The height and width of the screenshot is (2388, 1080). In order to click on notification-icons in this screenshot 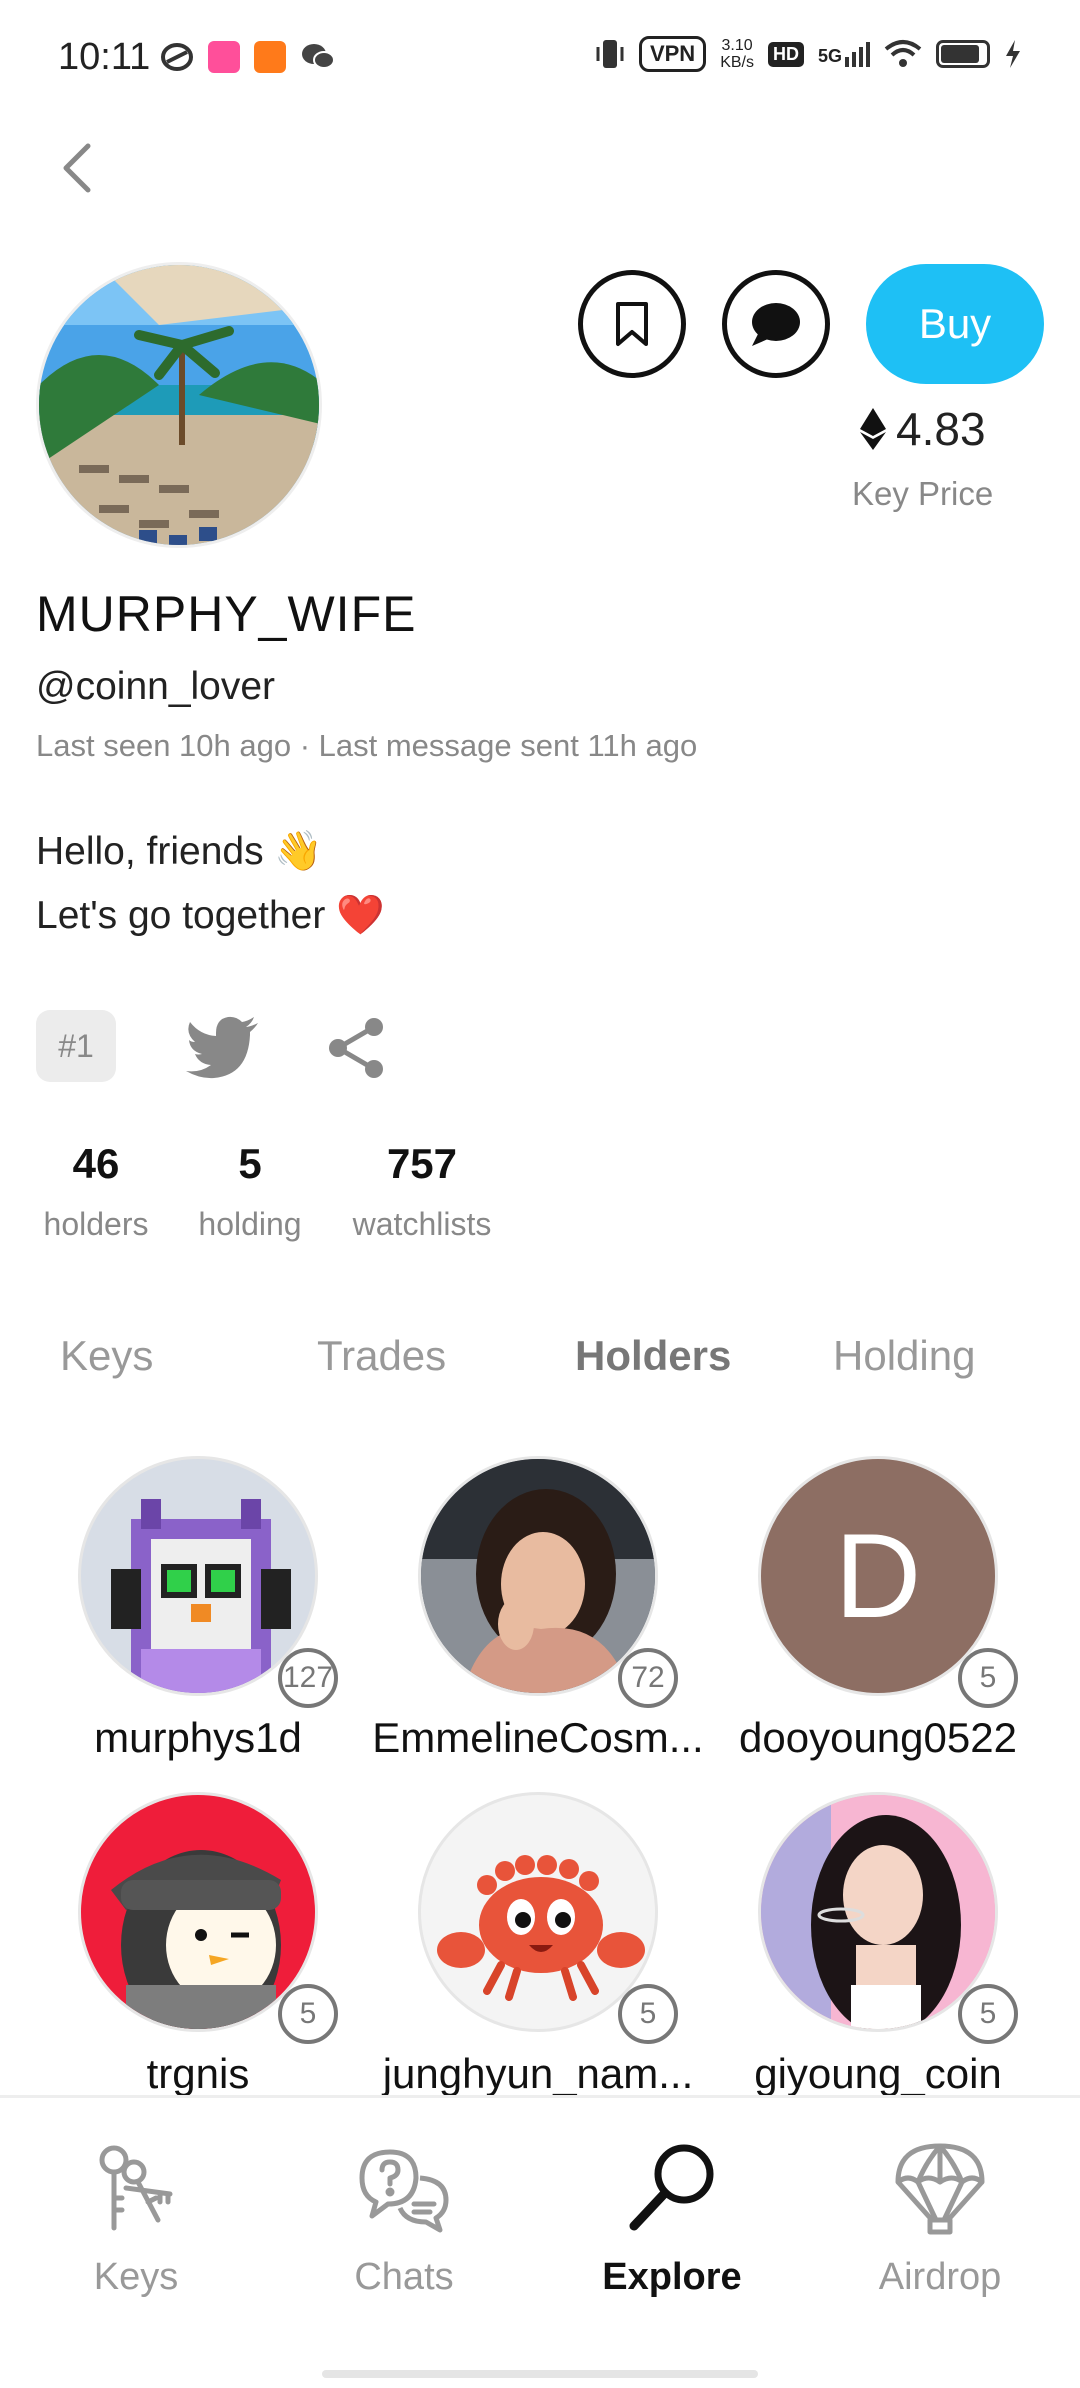, I will do `click(248, 57)`.